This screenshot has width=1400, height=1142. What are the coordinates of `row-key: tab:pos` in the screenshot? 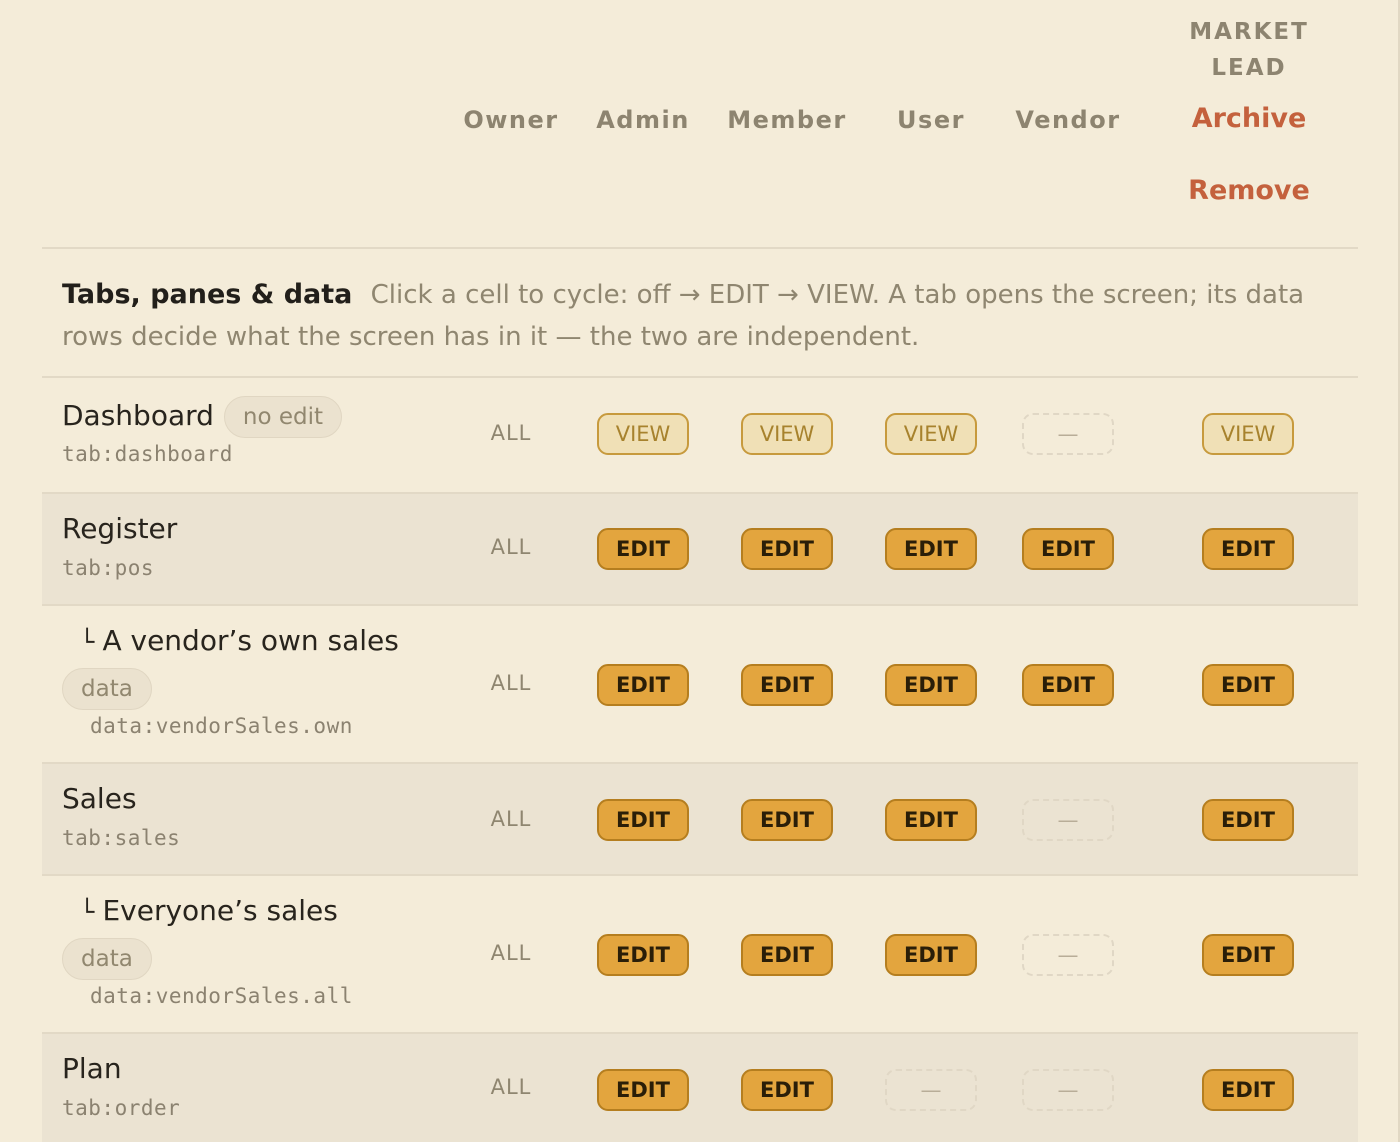 It's located at (108, 568).